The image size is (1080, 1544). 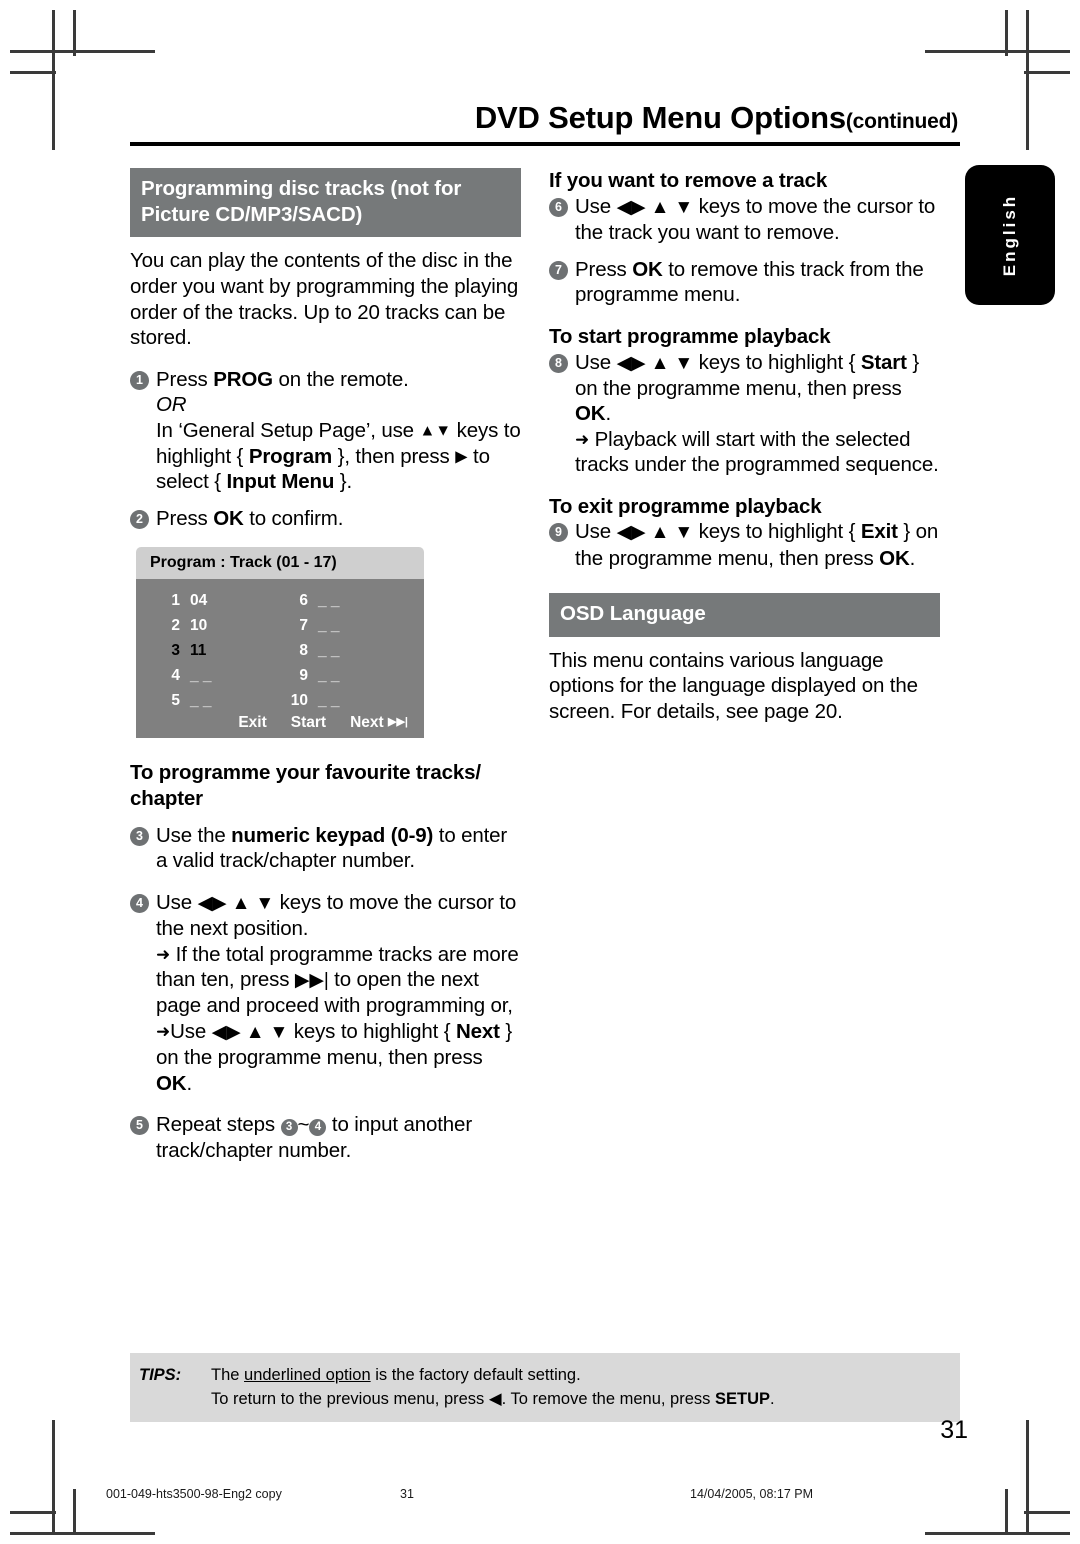 I want to click on step-8-end: ., so click(x=608, y=414).